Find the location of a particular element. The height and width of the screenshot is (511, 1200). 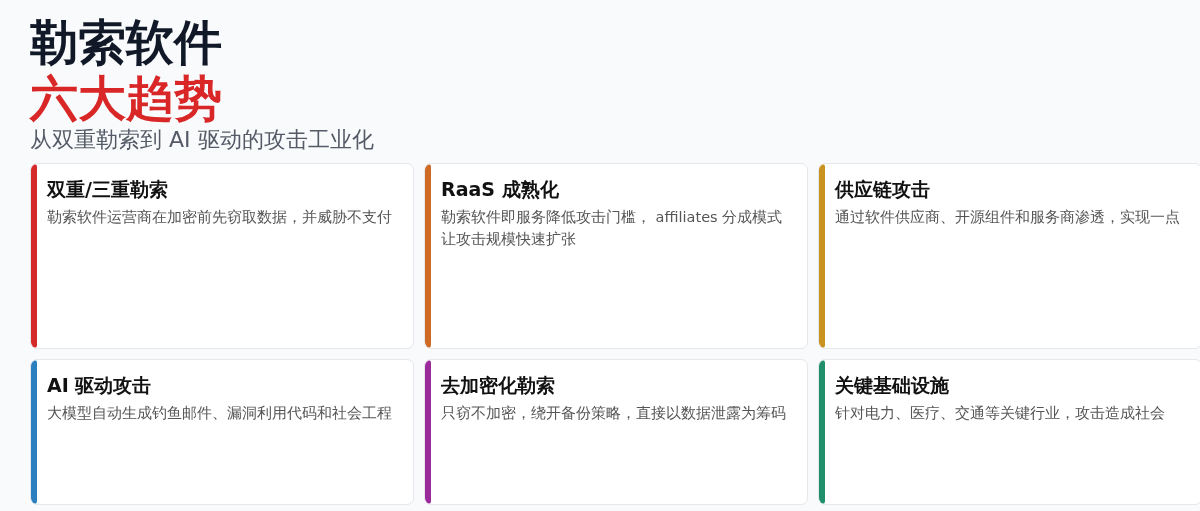

card-title: 供应链攻击 is located at coordinates (882, 189).